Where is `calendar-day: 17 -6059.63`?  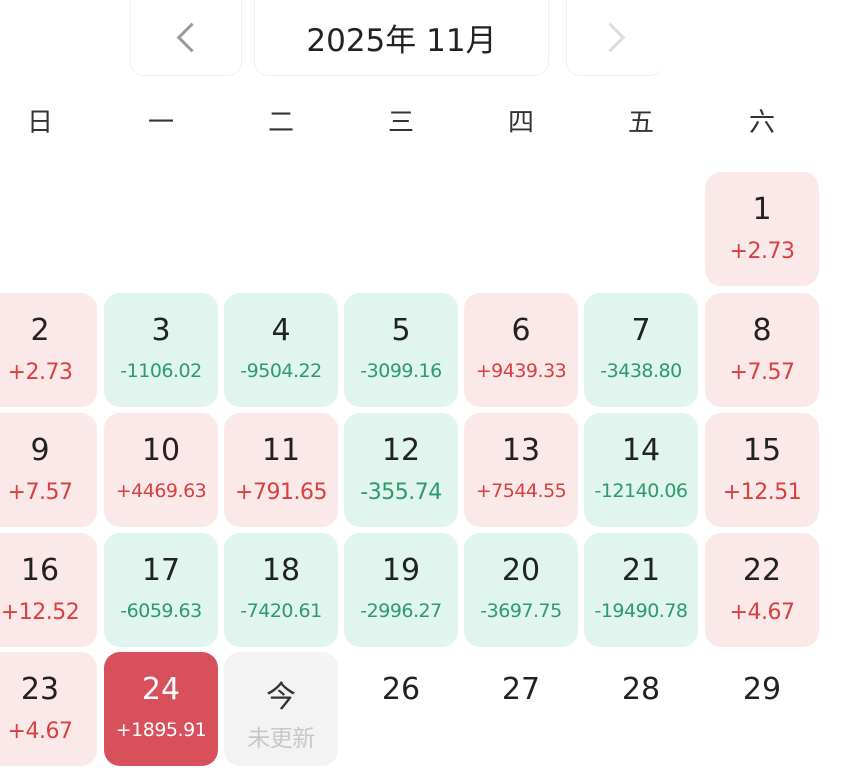 calendar-day: 17 -6059.63 is located at coordinates (161, 590).